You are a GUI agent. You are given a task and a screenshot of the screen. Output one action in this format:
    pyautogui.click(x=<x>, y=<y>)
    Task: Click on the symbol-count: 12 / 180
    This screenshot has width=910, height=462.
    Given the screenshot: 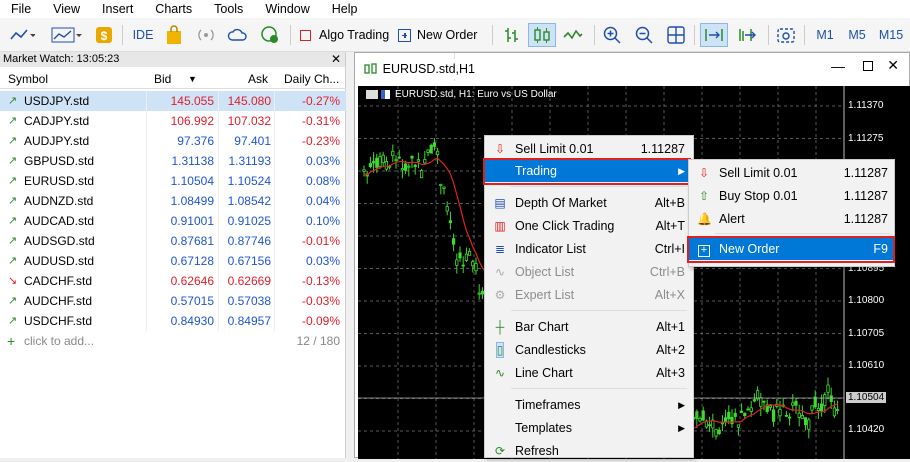 What is the action you would take?
    pyautogui.click(x=318, y=341)
    